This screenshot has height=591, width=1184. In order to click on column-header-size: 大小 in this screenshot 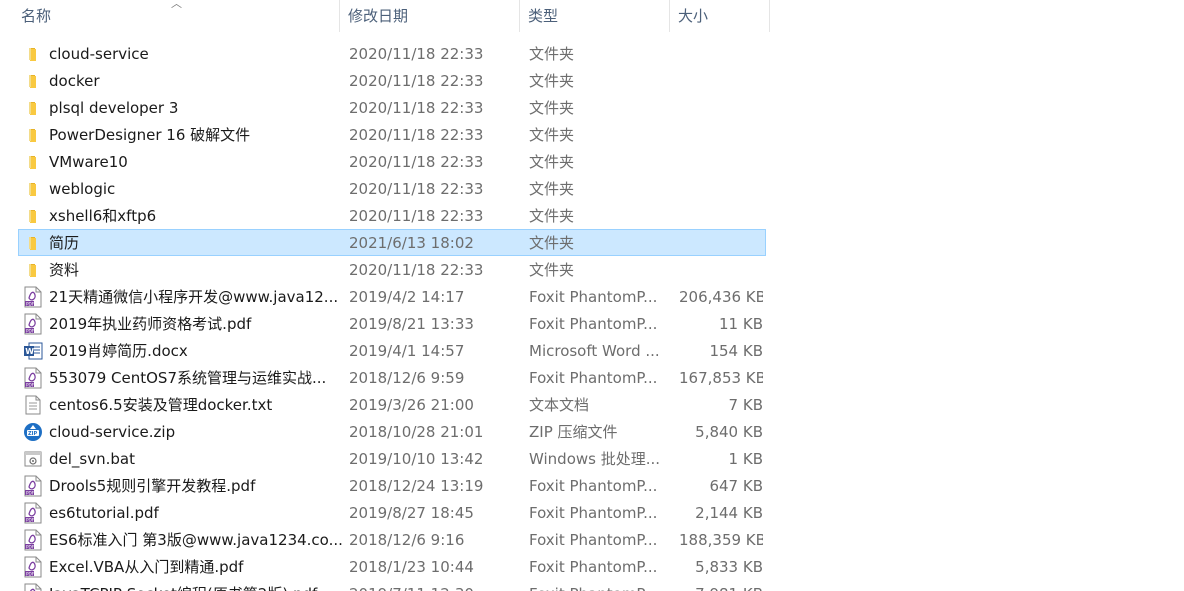, I will do `click(720, 16)`.